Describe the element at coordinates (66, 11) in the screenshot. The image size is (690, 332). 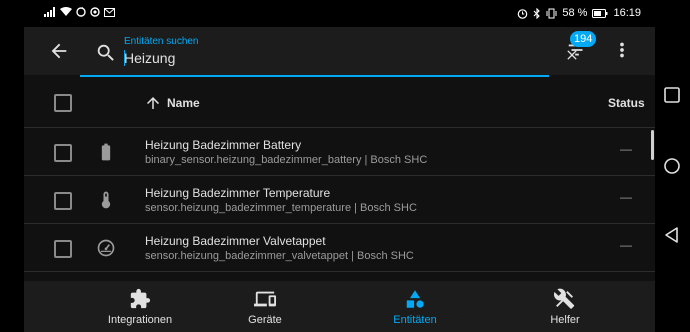
I see `wifi-icon` at that location.